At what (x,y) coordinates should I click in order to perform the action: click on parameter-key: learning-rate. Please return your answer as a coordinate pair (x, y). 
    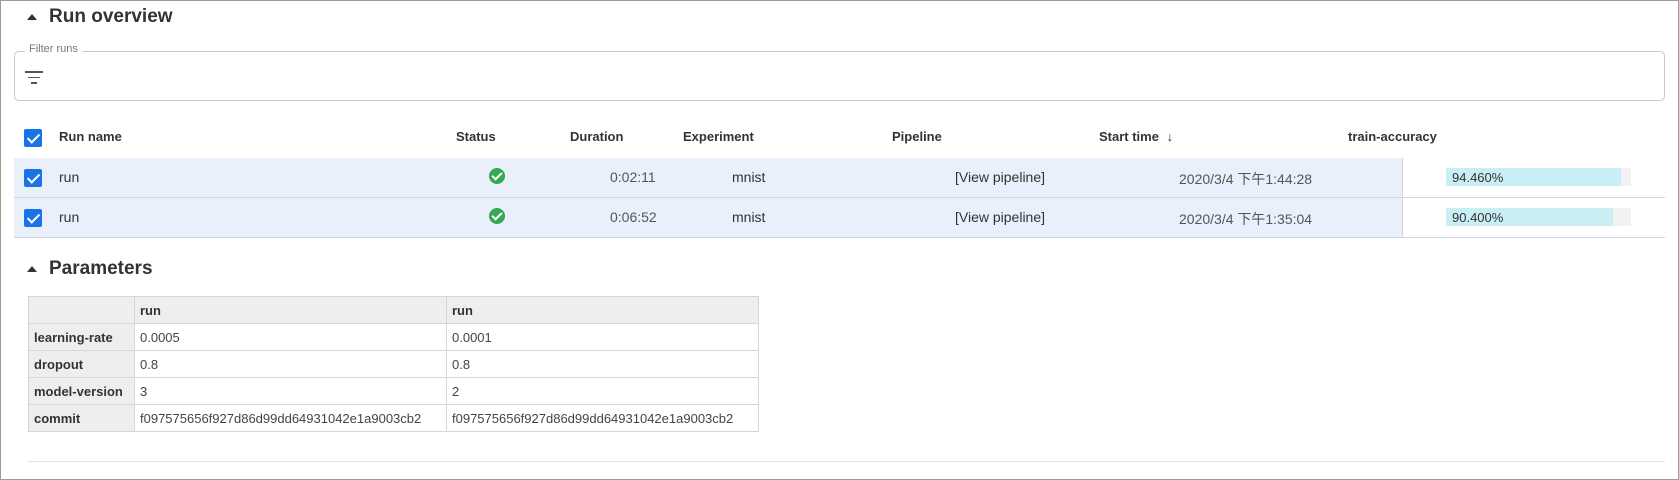
    Looking at the image, I should click on (81, 337).